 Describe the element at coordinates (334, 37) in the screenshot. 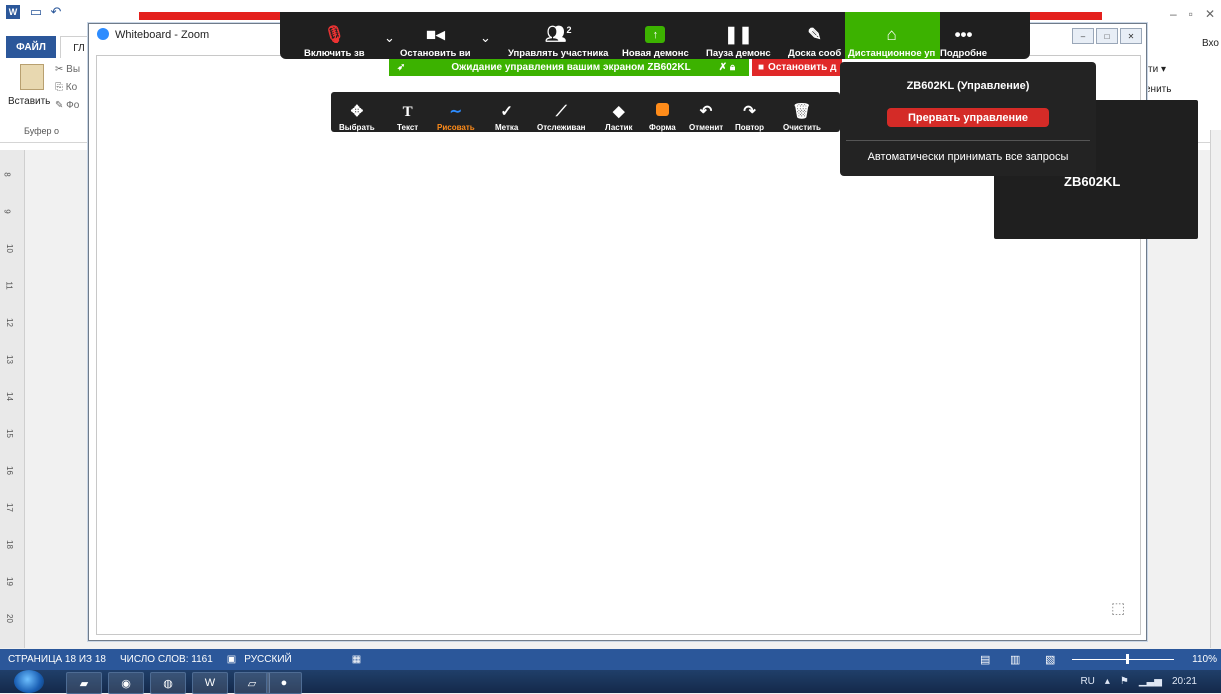

I see `mute-button: 🎙︎ Включить зв` at that location.